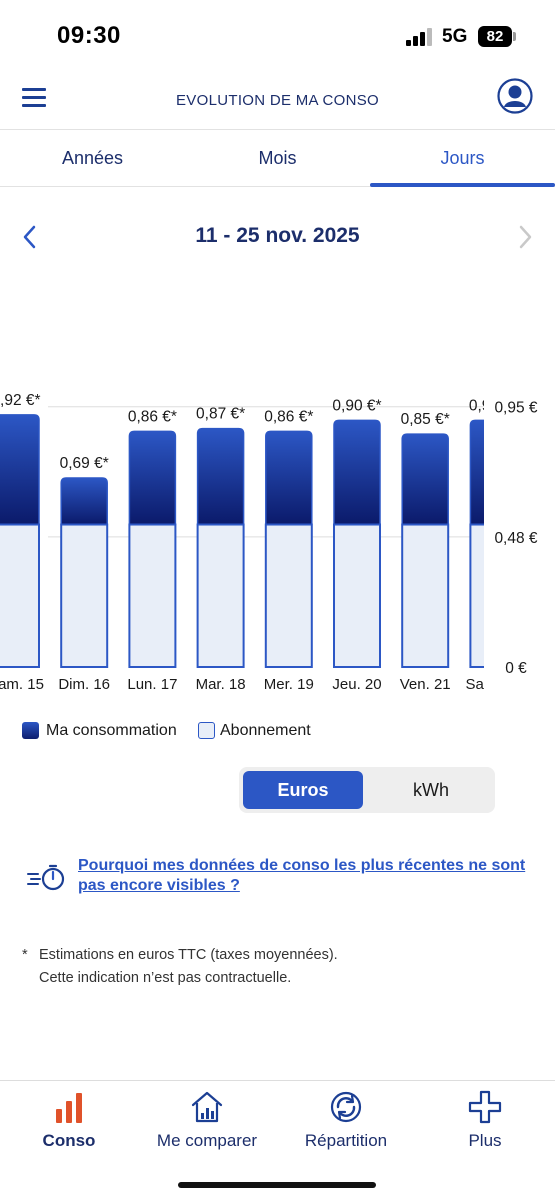  What do you see at coordinates (84, 684) in the screenshot?
I see `x-tick-label: Dim. 16` at bounding box center [84, 684].